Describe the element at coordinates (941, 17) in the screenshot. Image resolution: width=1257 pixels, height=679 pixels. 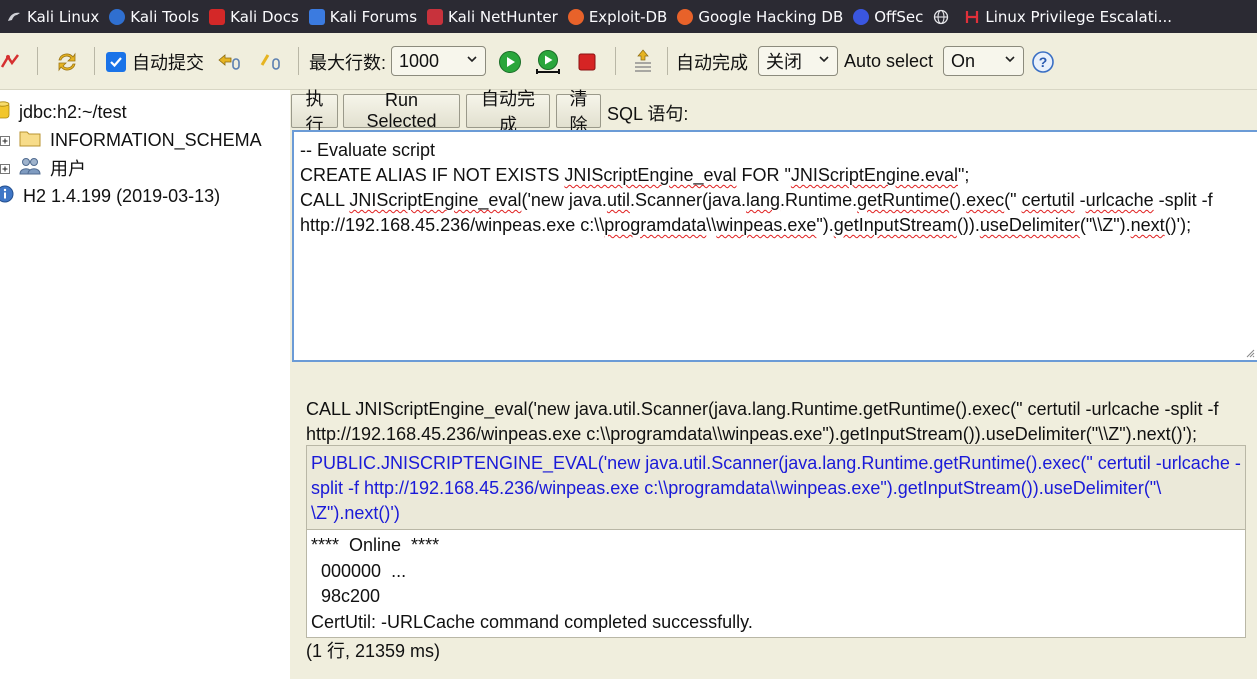
I see `globe-icon` at that location.